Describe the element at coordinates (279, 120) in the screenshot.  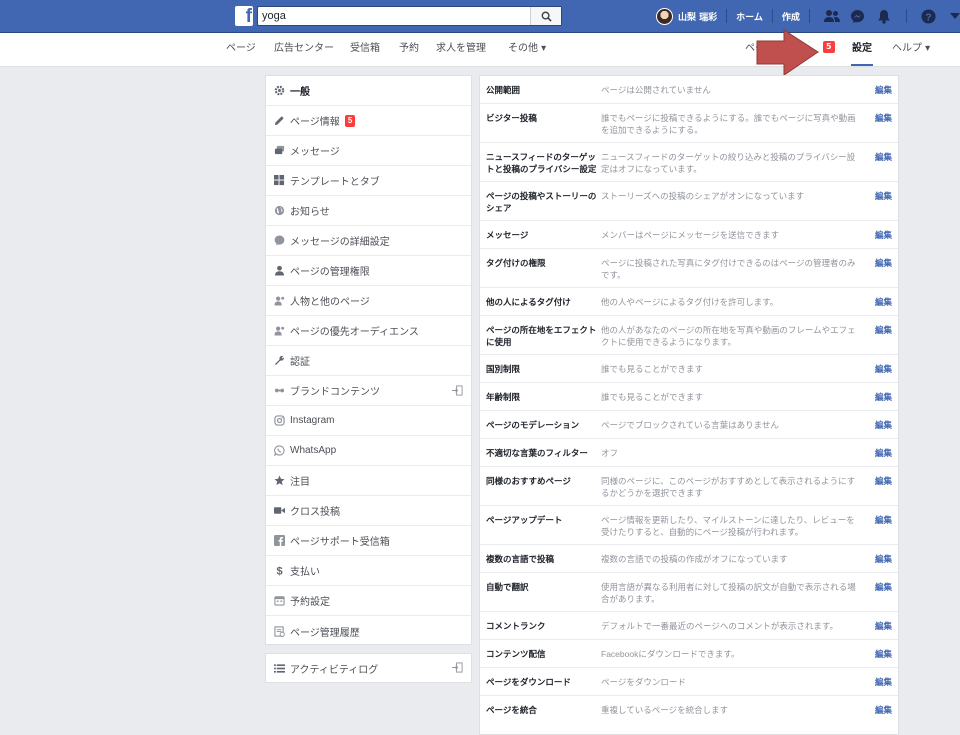
I see `pencil-icon` at that location.